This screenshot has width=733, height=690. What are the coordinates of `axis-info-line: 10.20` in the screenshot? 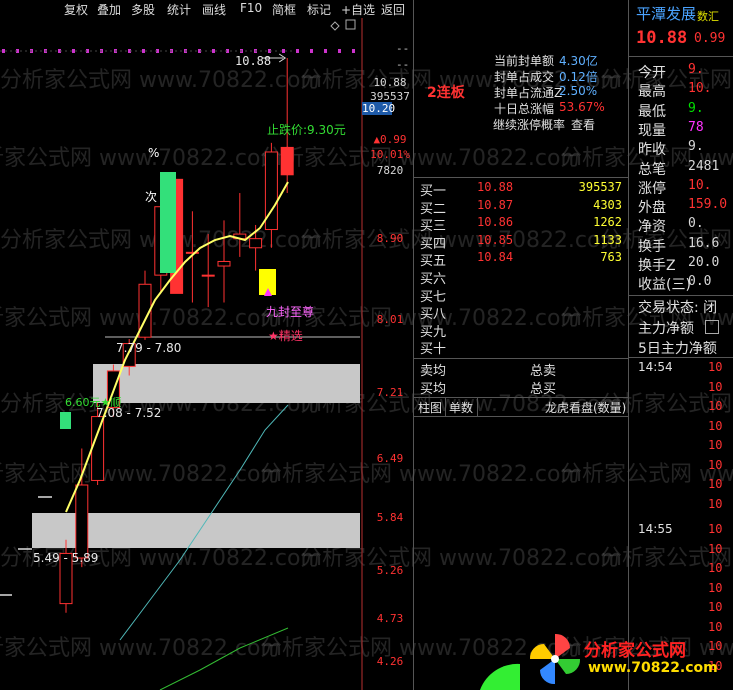 It's located at (379, 108).